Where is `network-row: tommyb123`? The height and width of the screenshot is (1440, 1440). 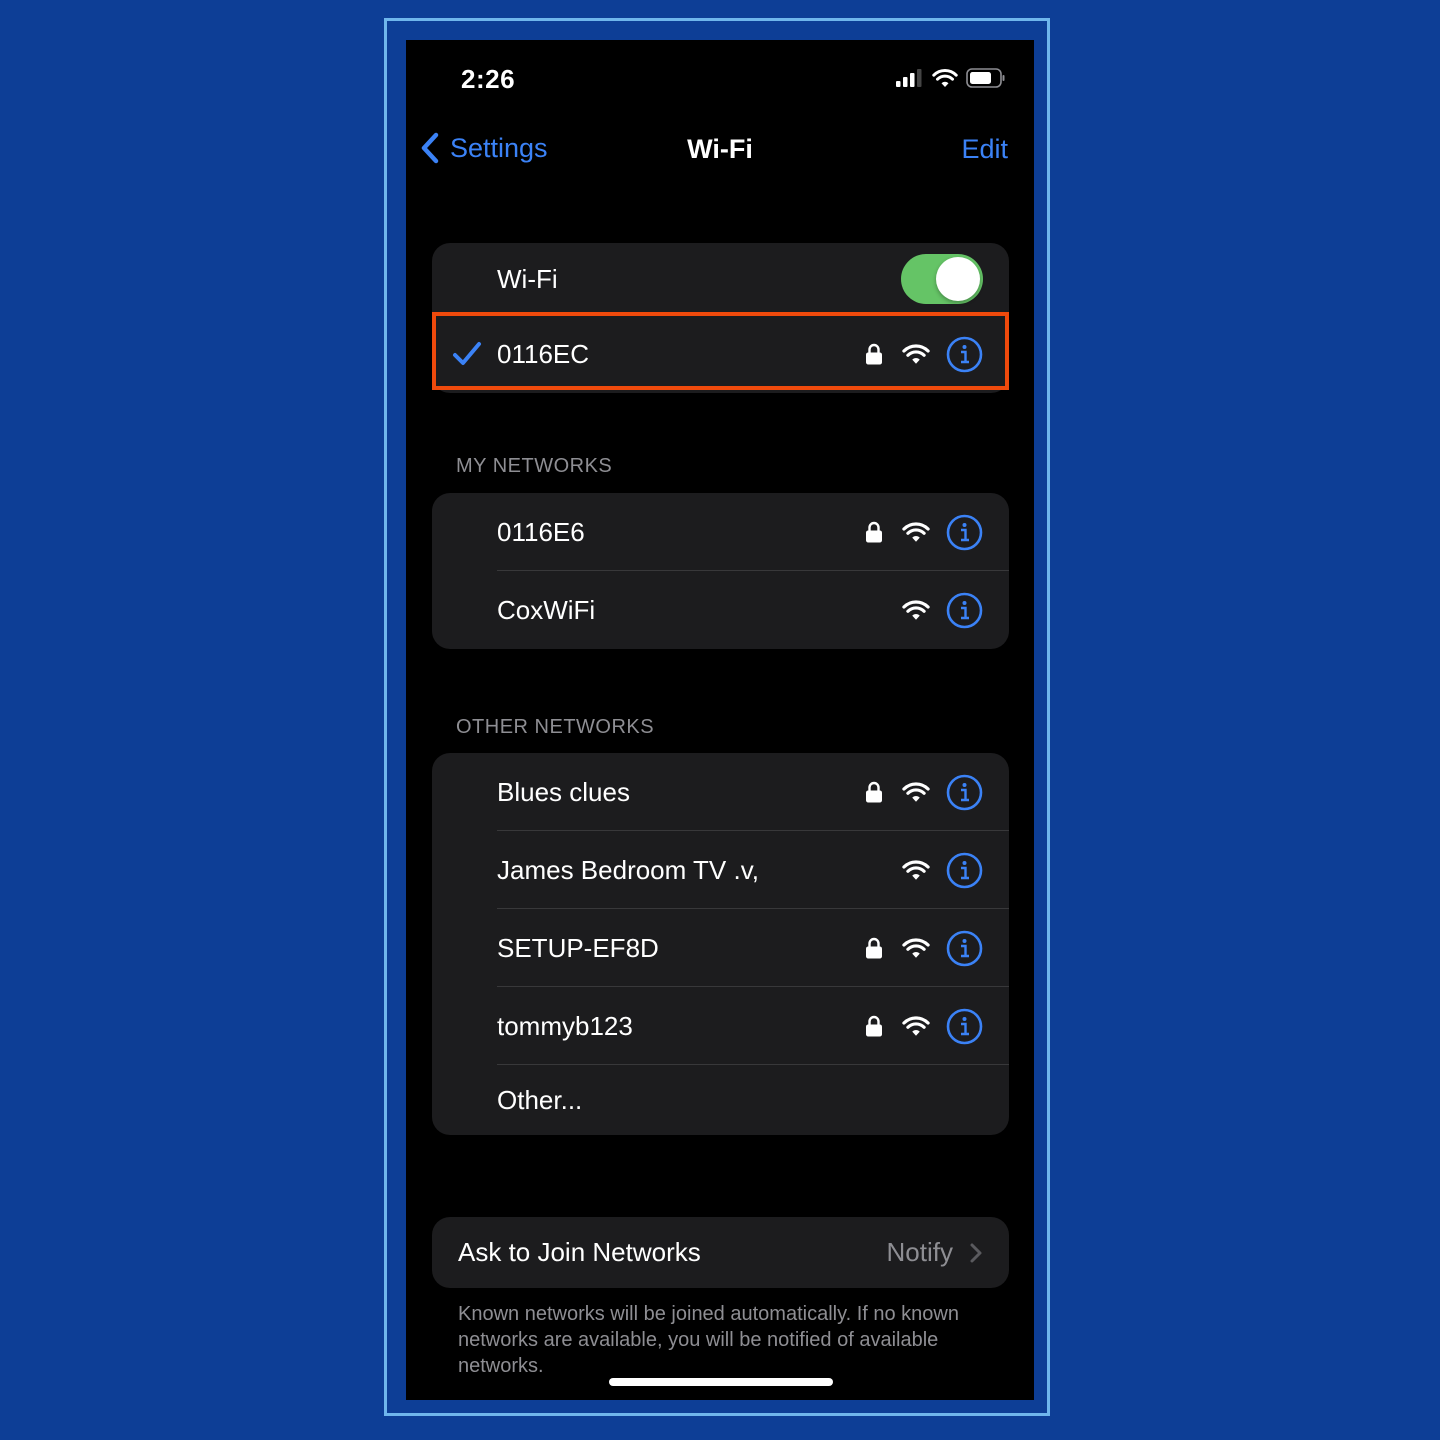
network-row: tommyb123 is located at coordinates (720, 1026).